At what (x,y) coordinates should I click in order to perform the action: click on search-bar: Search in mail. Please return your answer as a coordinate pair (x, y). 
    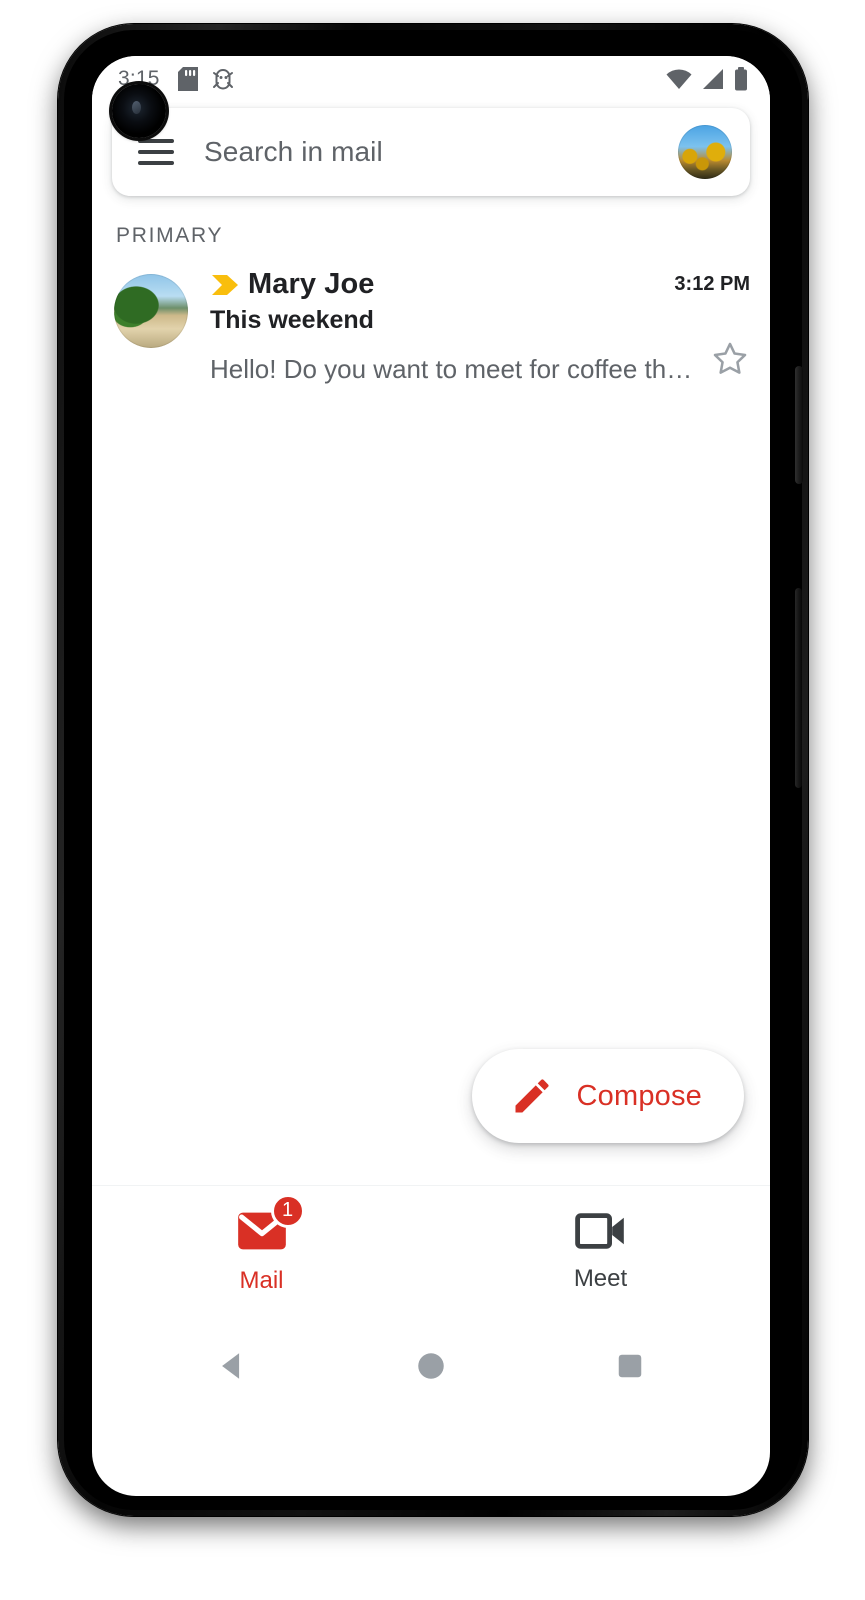
    Looking at the image, I should click on (431, 152).